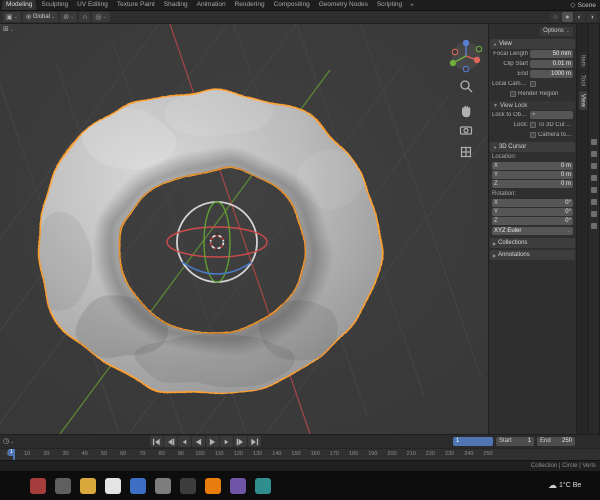 The width and height of the screenshot is (600, 500). I want to click on workspace-tab-modeling: Modeling, so click(19, 5).